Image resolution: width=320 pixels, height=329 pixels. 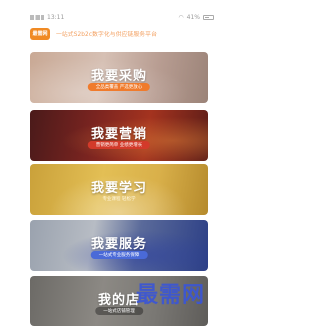 What do you see at coordinates (119, 199) in the screenshot?
I see `card-subtitle: 专业课程 轻松学` at bounding box center [119, 199].